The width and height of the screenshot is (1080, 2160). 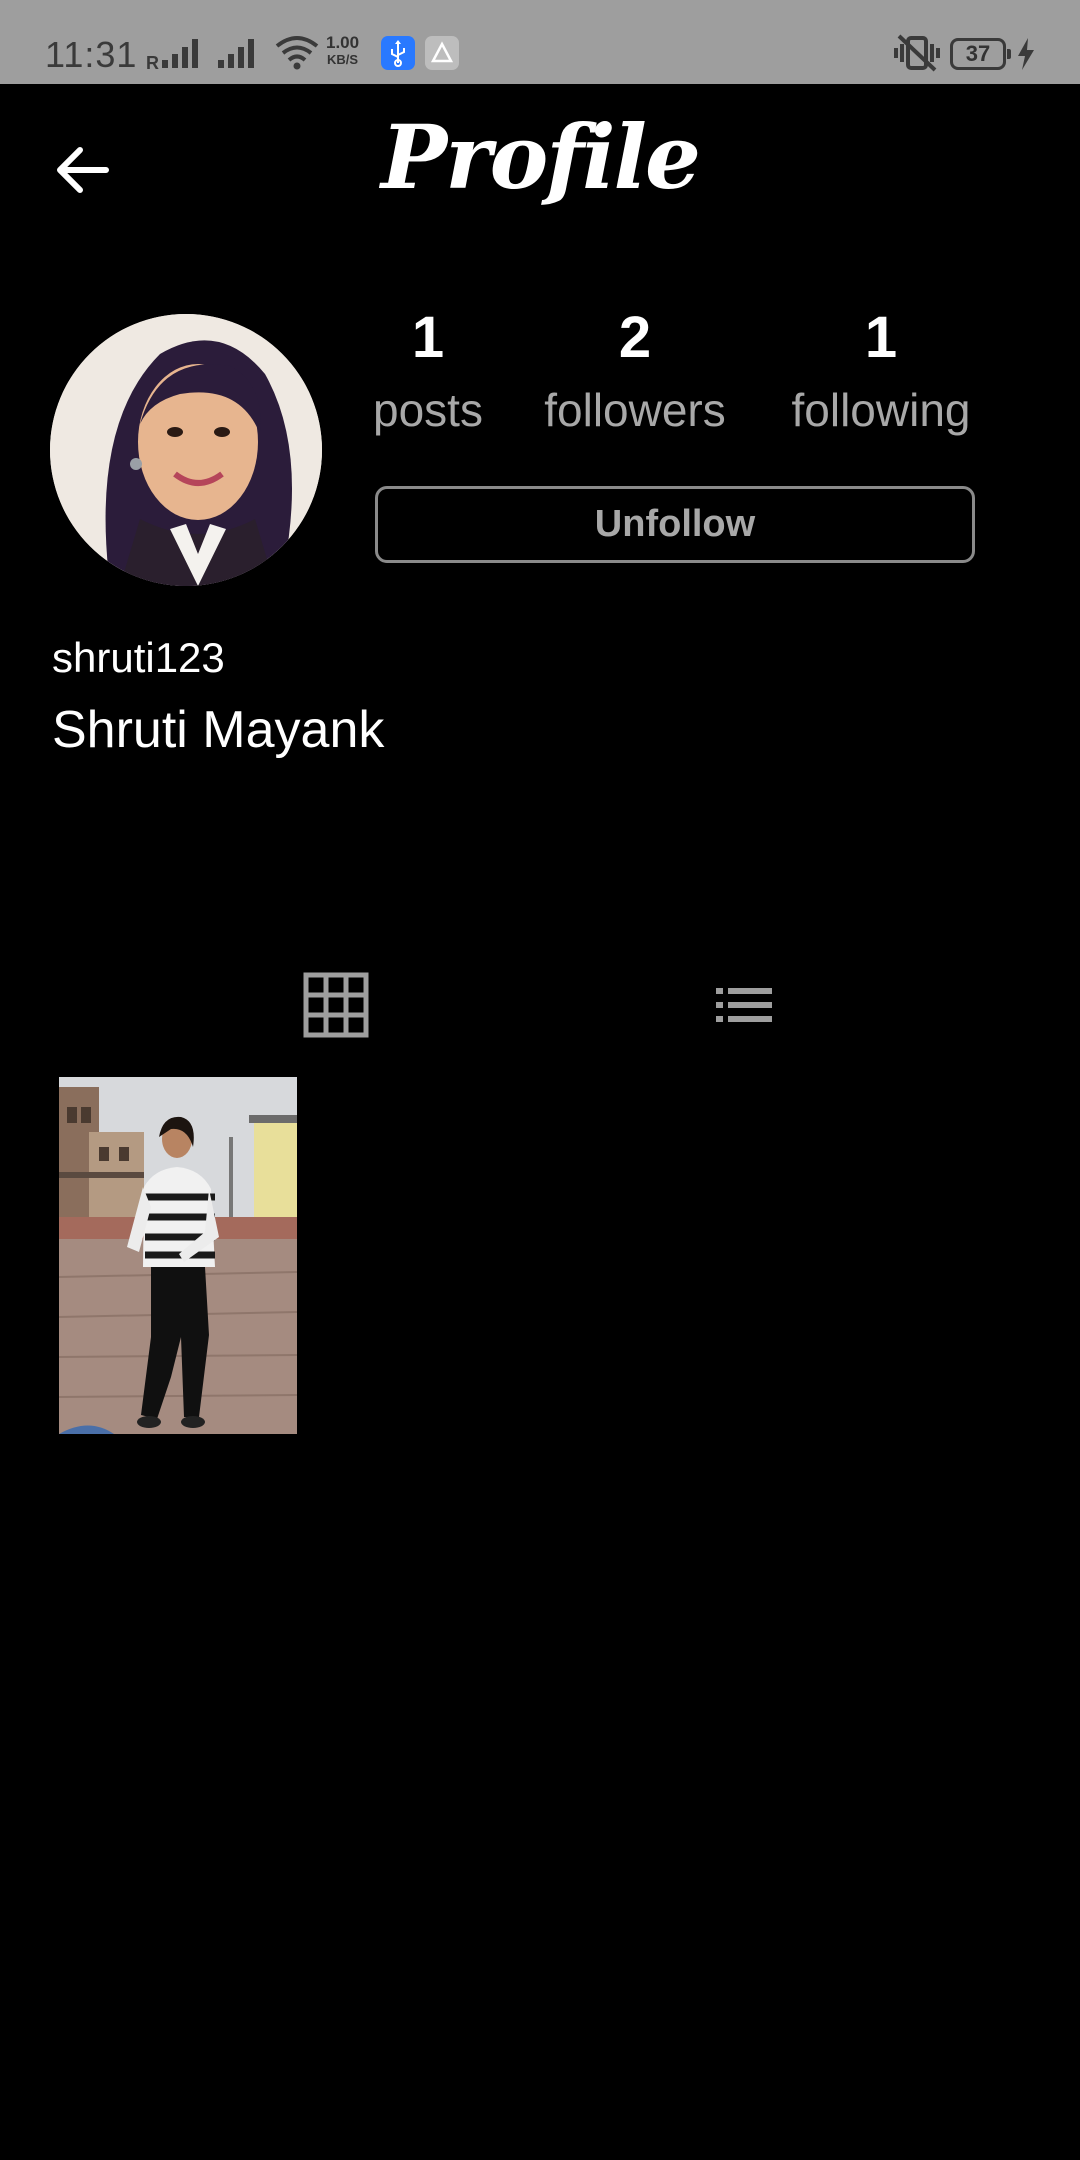 I want to click on full-name: Shruti Mayank, so click(x=218, y=730).